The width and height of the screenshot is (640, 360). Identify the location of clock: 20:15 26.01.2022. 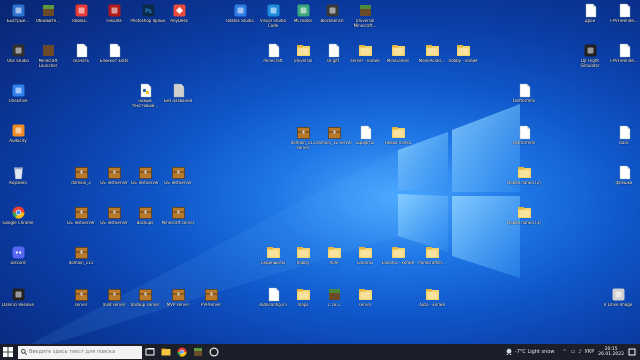
(611, 352).